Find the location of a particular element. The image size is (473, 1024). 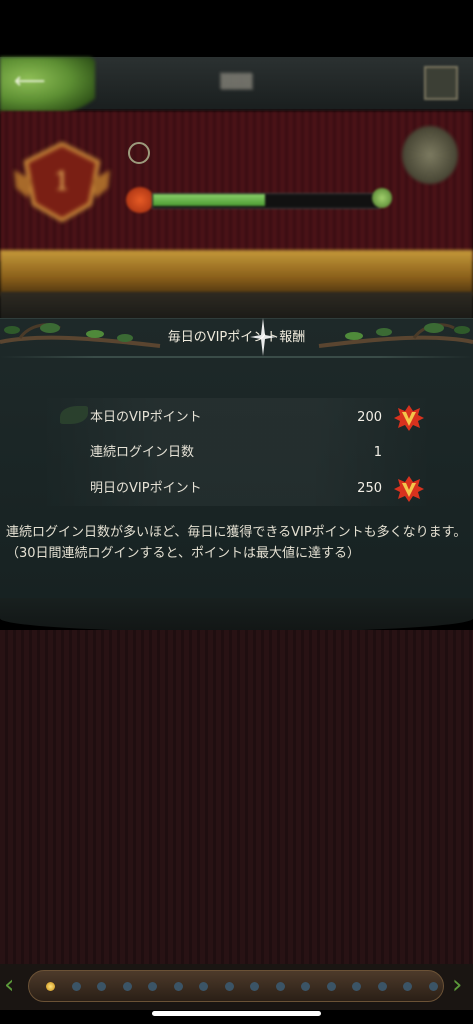

vip-player-info-blurred is located at coordinates (208, 153).